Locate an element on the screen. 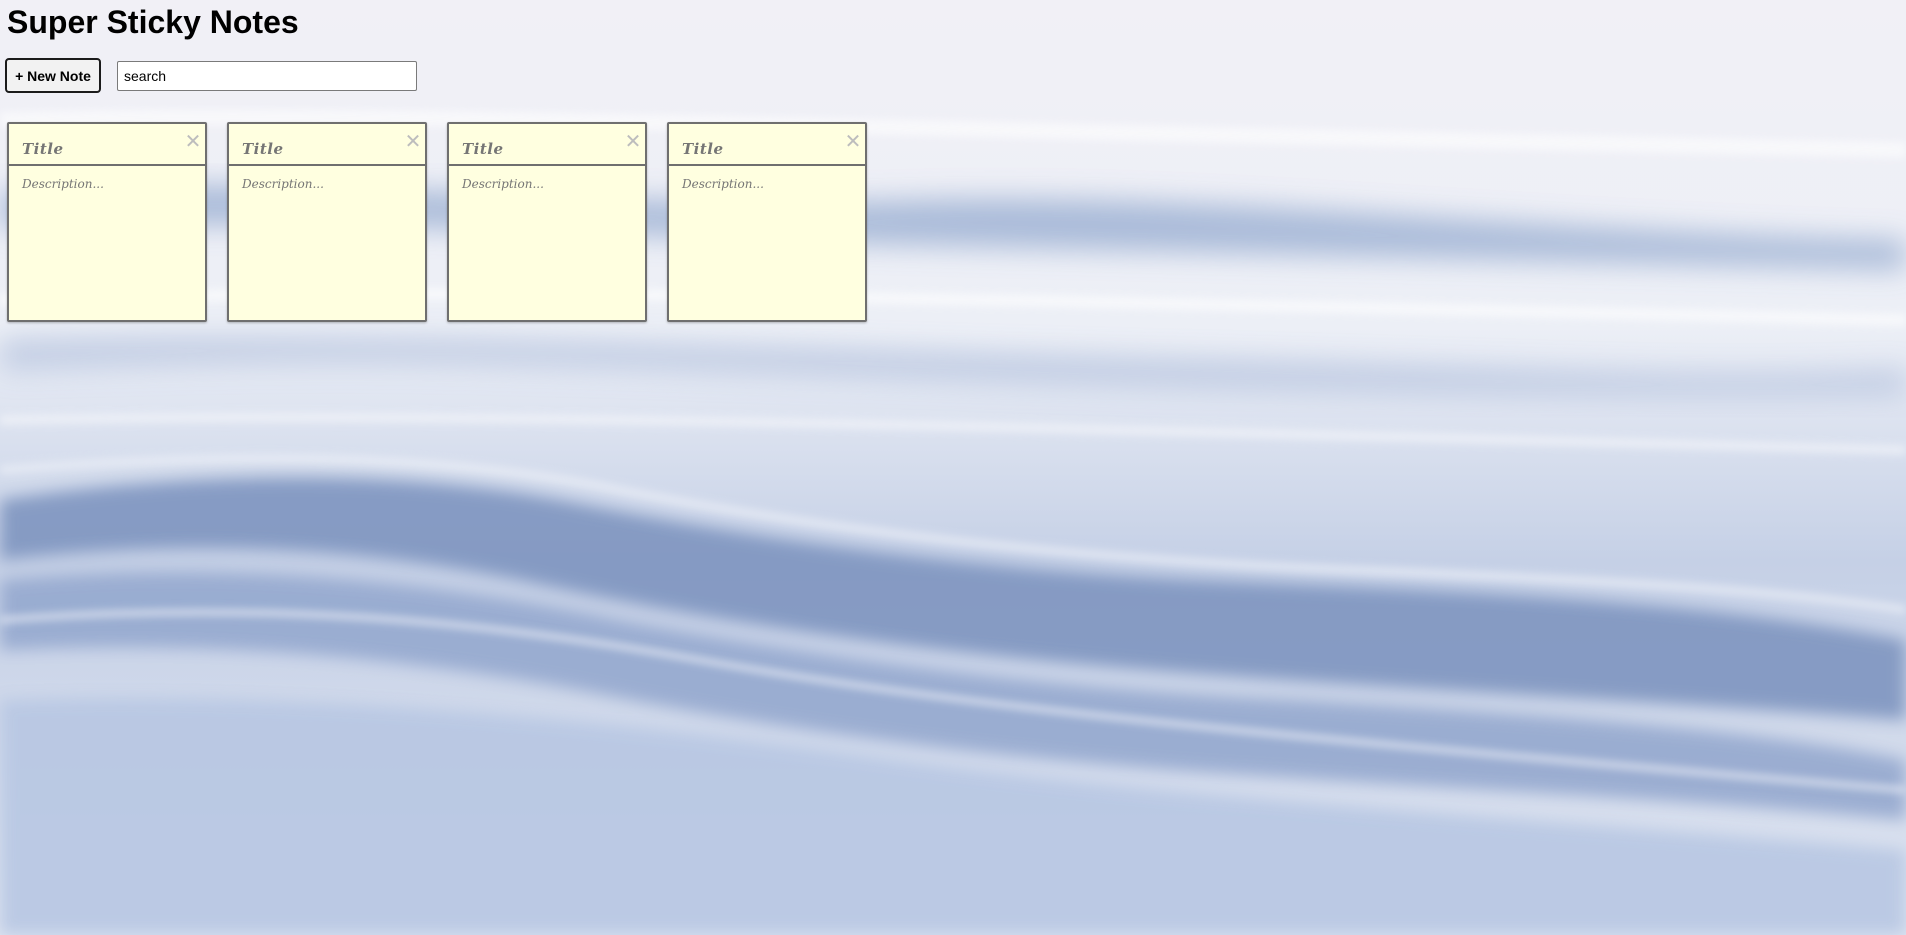  new-note-button: + New Note is located at coordinates (53, 75).